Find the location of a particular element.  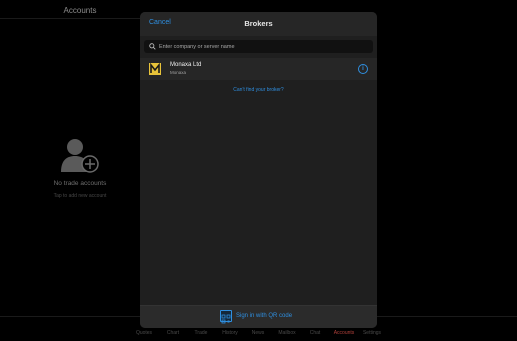

tab-history: History is located at coordinates (230, 333).